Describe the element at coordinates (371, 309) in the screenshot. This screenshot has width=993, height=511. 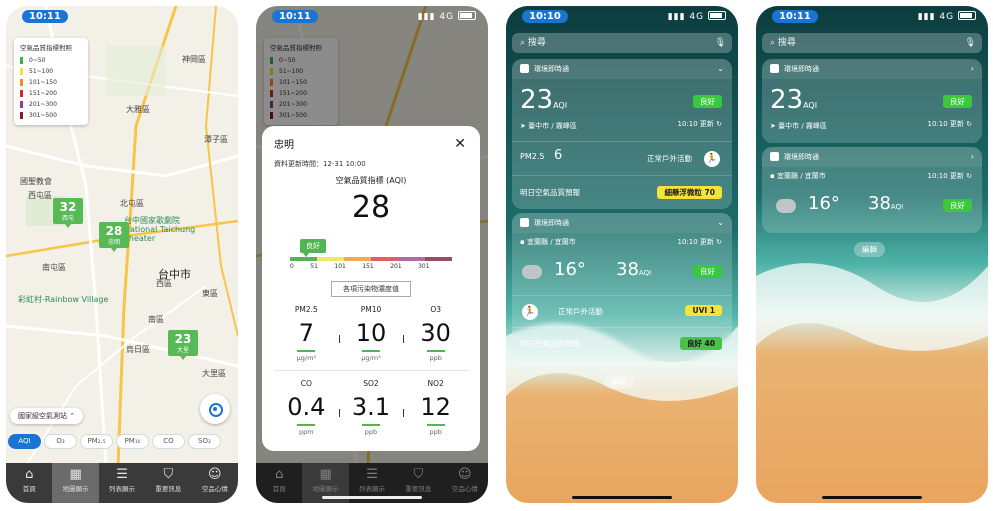
I see `pollutant-name: PM10` at that location.